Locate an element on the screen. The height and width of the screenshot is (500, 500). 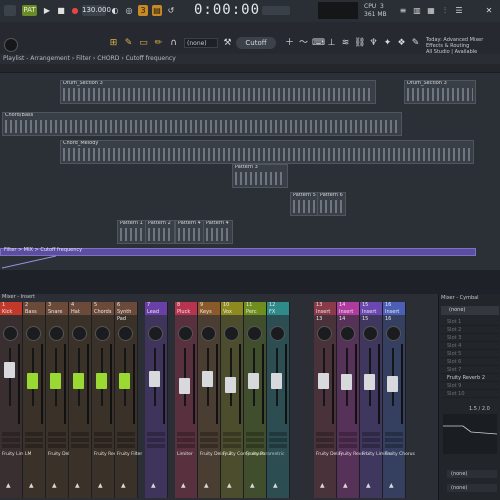
mixer-strip: 3 Snare Fruity Delay ▲ is located at coordinates (60, 400).